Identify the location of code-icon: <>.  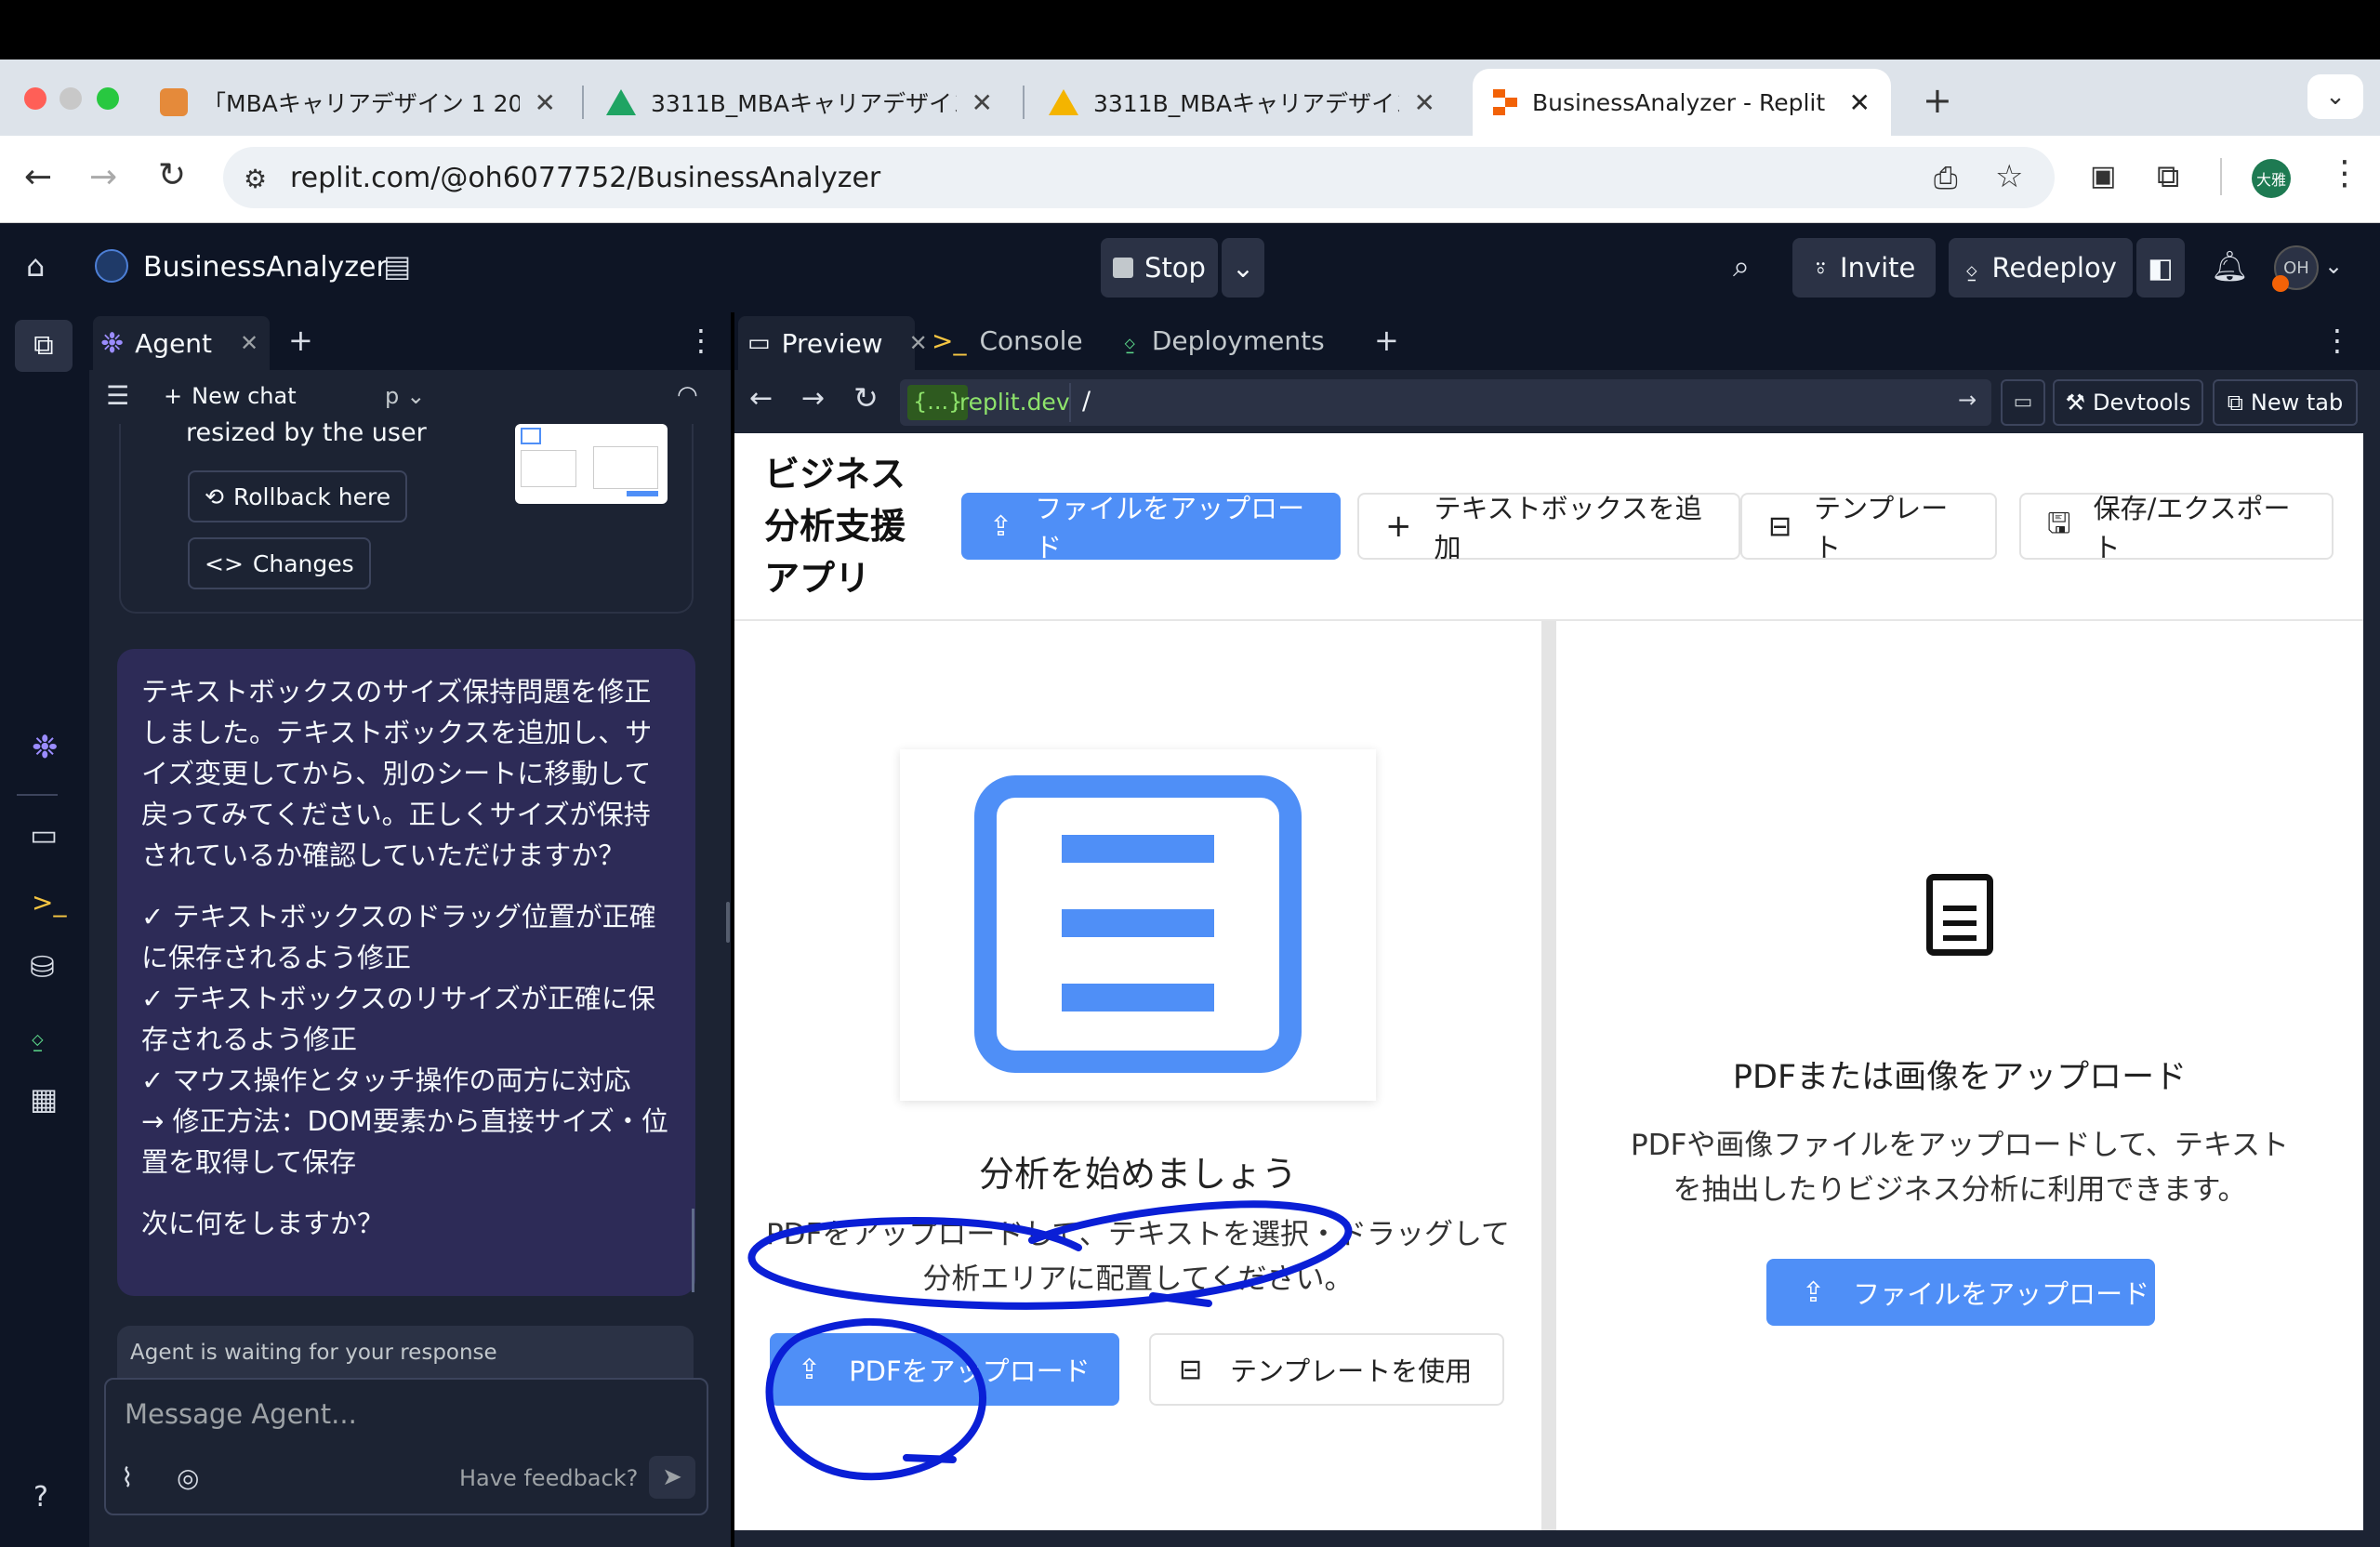
(224, 563).